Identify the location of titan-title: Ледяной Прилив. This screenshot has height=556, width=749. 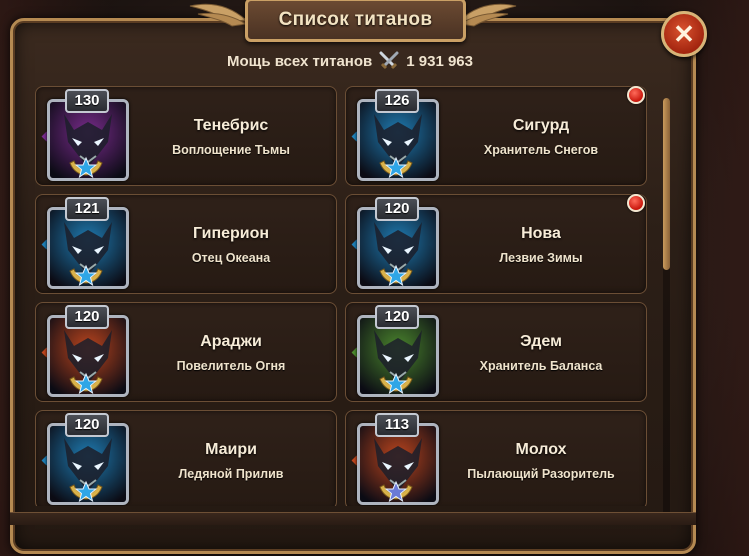
(231, 474).